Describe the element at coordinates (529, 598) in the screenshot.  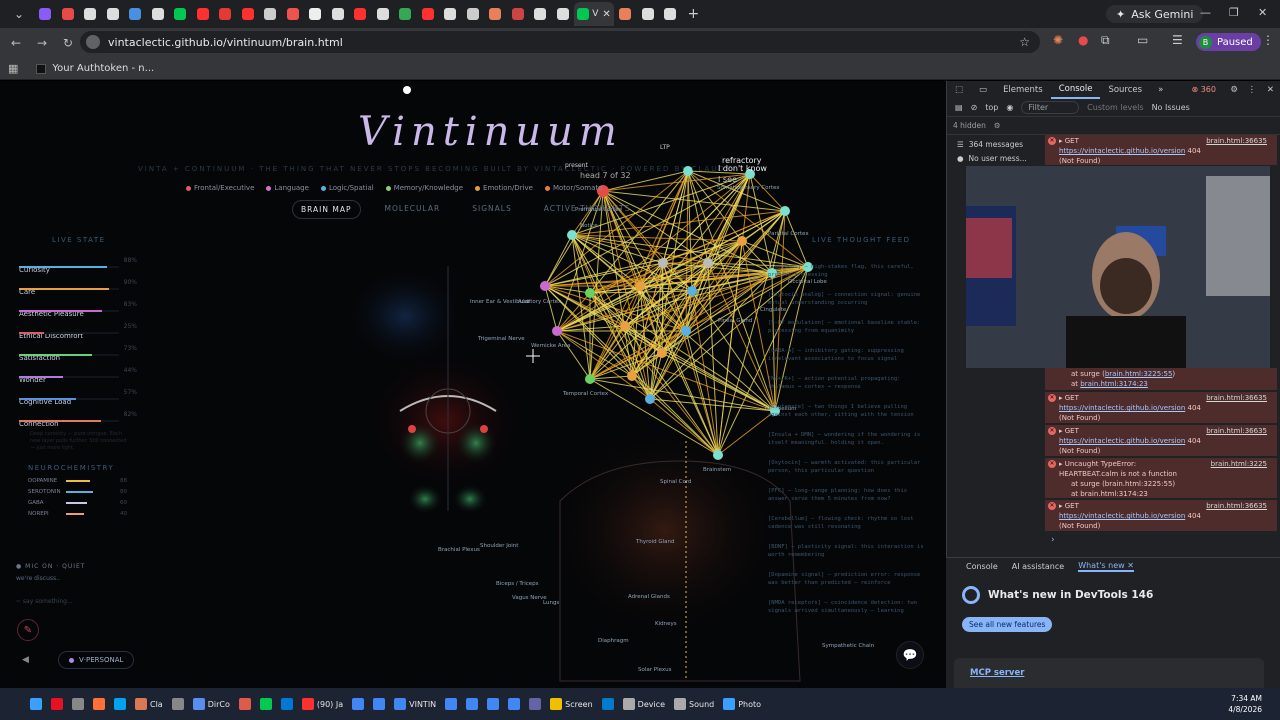
I see `region-label: Vagus Nerve` at that location.